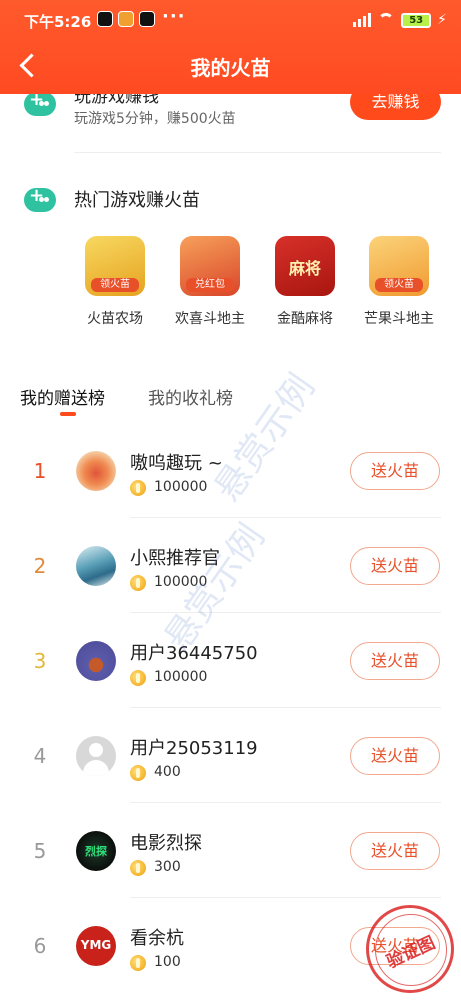  What do you see at coordinates (230, 47) in the screenshot?
I see `header: 下午5:26 ··· 53 ⚡ 我的火苗` at bounding box center [230, 47].